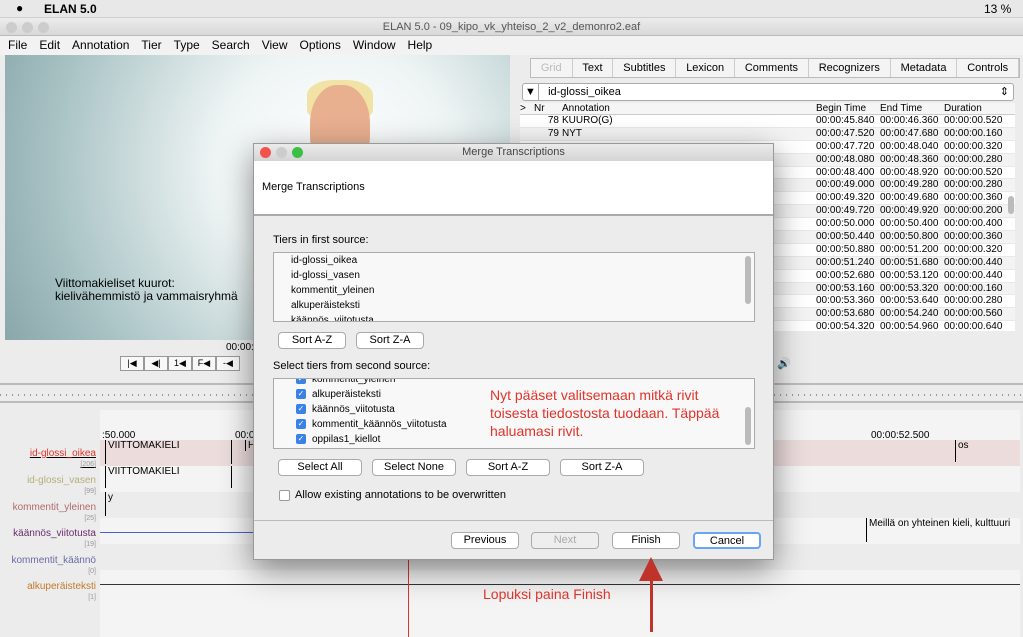  What do you see at coordinates (973, 301) in the screenshot?
I see `table-cell: 00:00:00.280` at bounding box center [973, 301].